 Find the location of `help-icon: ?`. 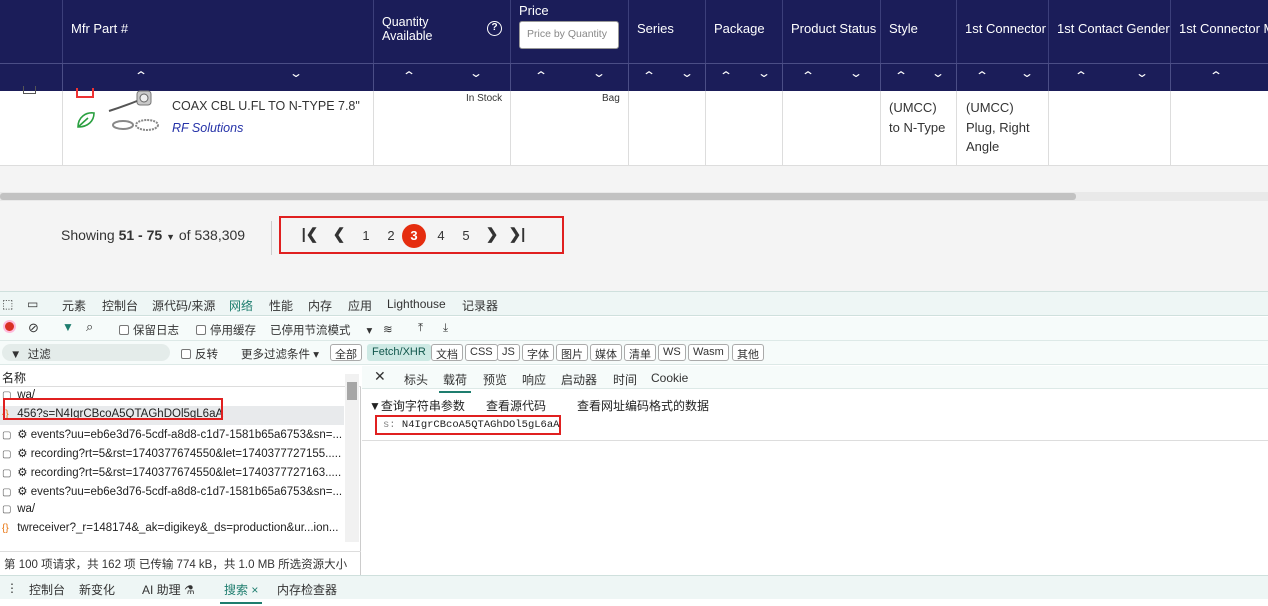

help-icon: ? is located at coordinates (494, 28).